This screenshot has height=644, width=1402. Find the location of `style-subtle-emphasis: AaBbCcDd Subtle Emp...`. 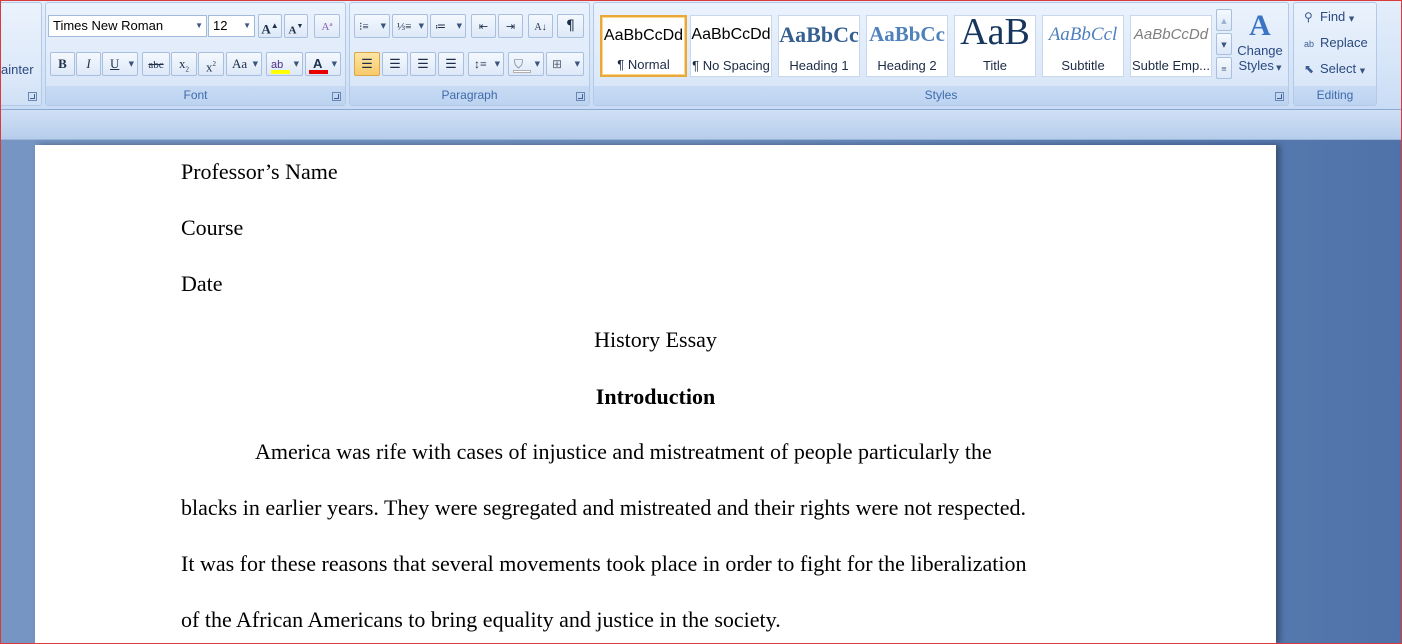

style-subtle-emphasis: AaBbCcDd Subtle Emp... is located at coordinates (1171, 46).